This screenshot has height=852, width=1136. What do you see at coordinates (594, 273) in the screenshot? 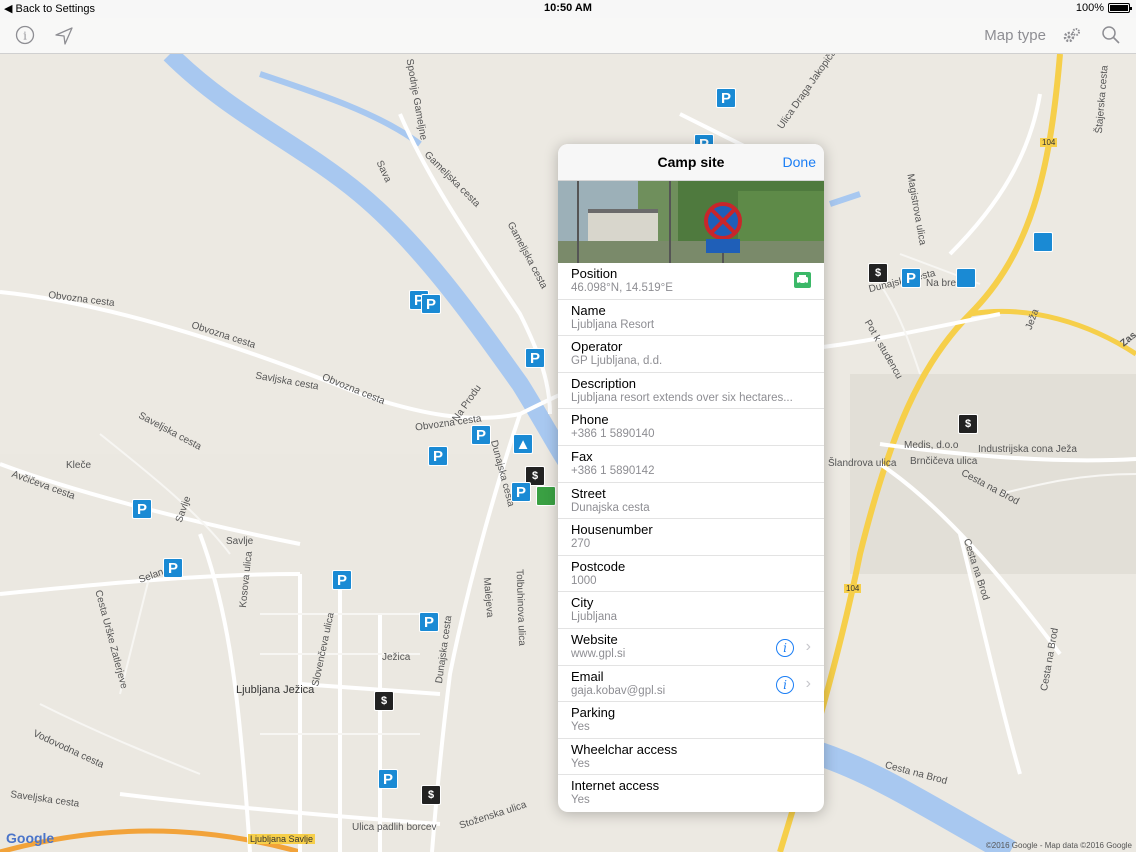
I see `row-label: Position` at bounding box center [594, 273].